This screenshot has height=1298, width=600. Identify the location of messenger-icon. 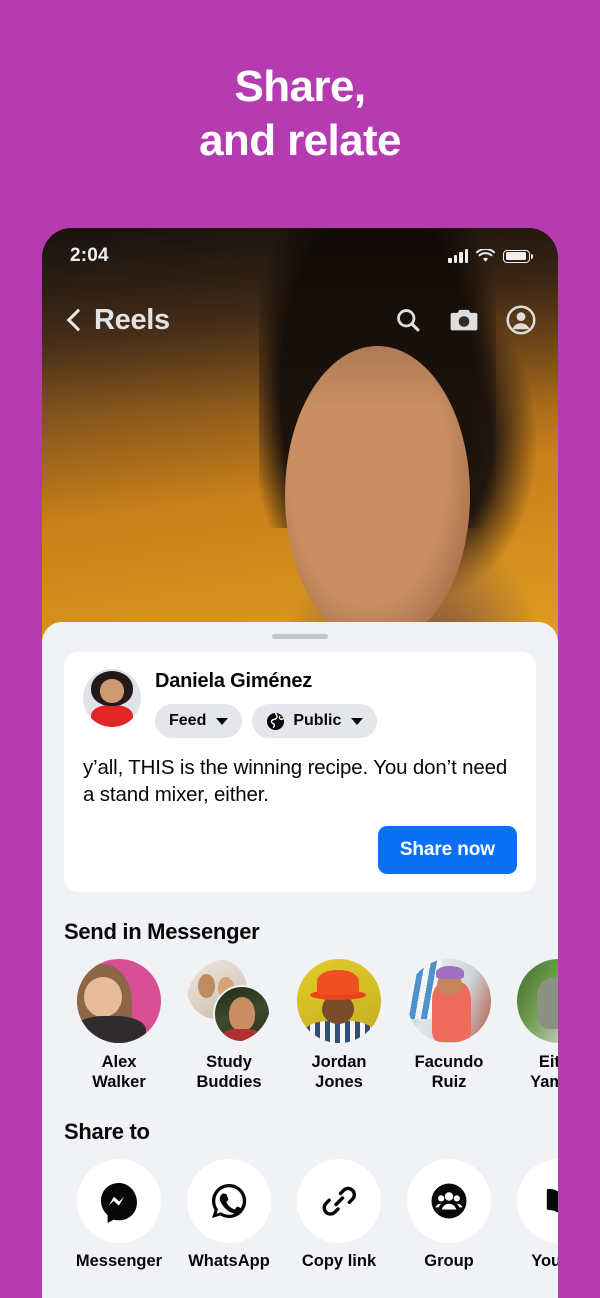
(119, 1202).